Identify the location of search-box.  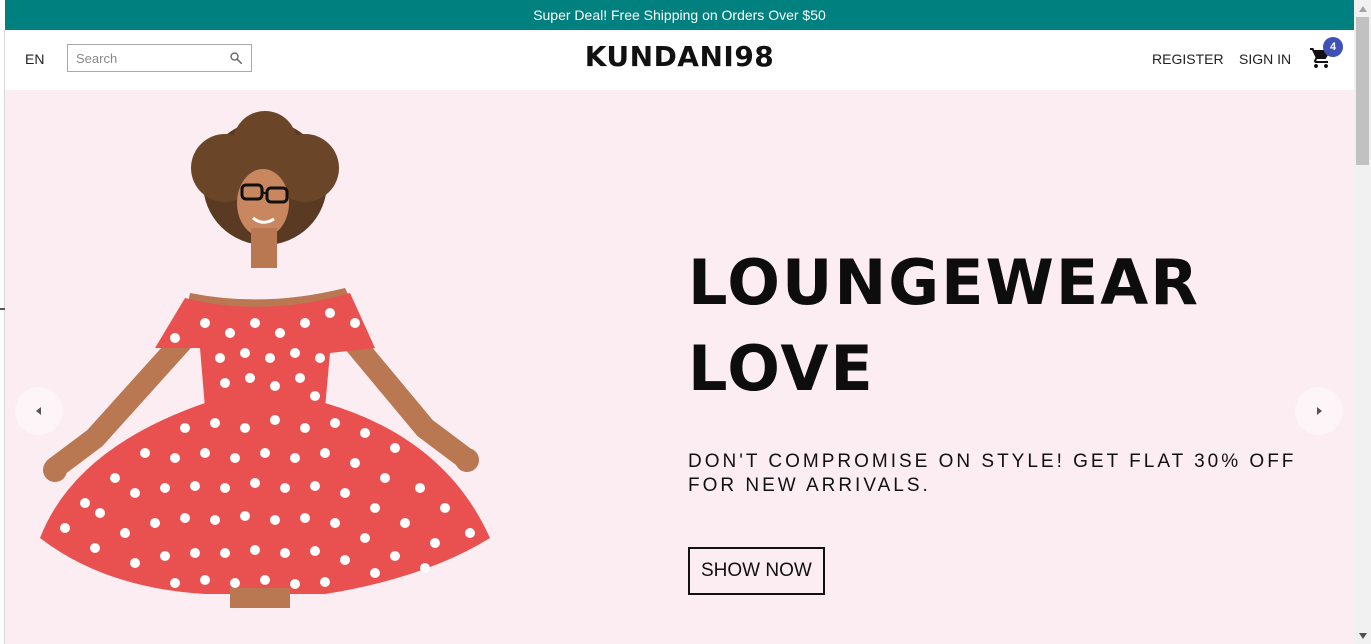
(159, 58).